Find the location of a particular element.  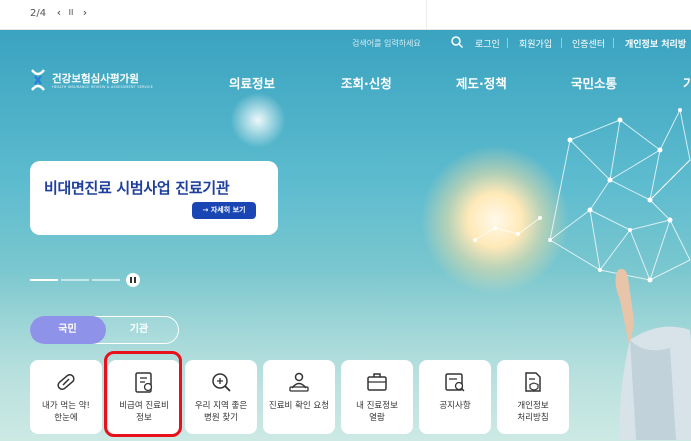

pill-icon is located at coordinates (66, 382).